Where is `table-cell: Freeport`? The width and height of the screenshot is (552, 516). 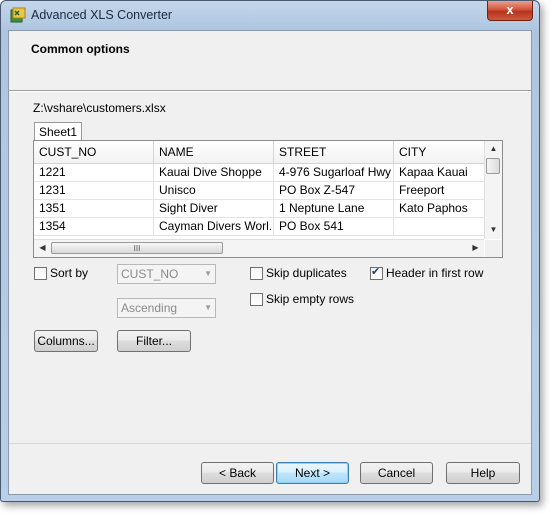 table-cell: Freeport is located at coordinates (439, 190).